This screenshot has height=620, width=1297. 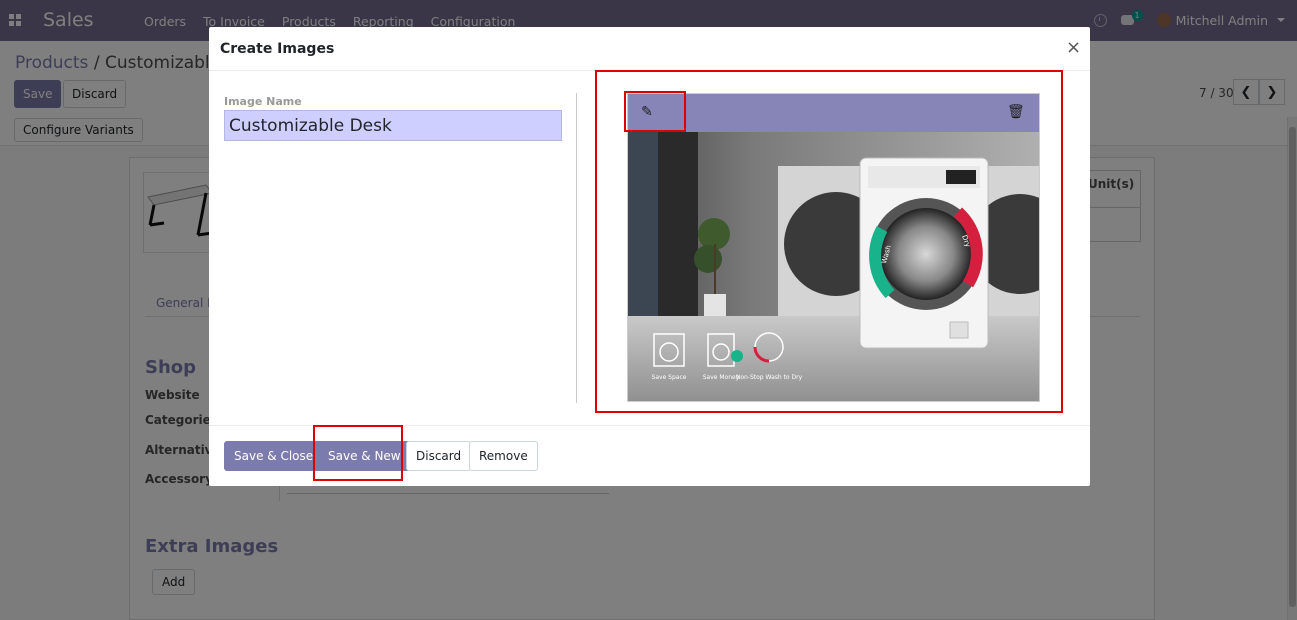 What do you see at coordinates (393, 125) in the screenshot?
I see `image-name-input` at bounding box center [393, 125].